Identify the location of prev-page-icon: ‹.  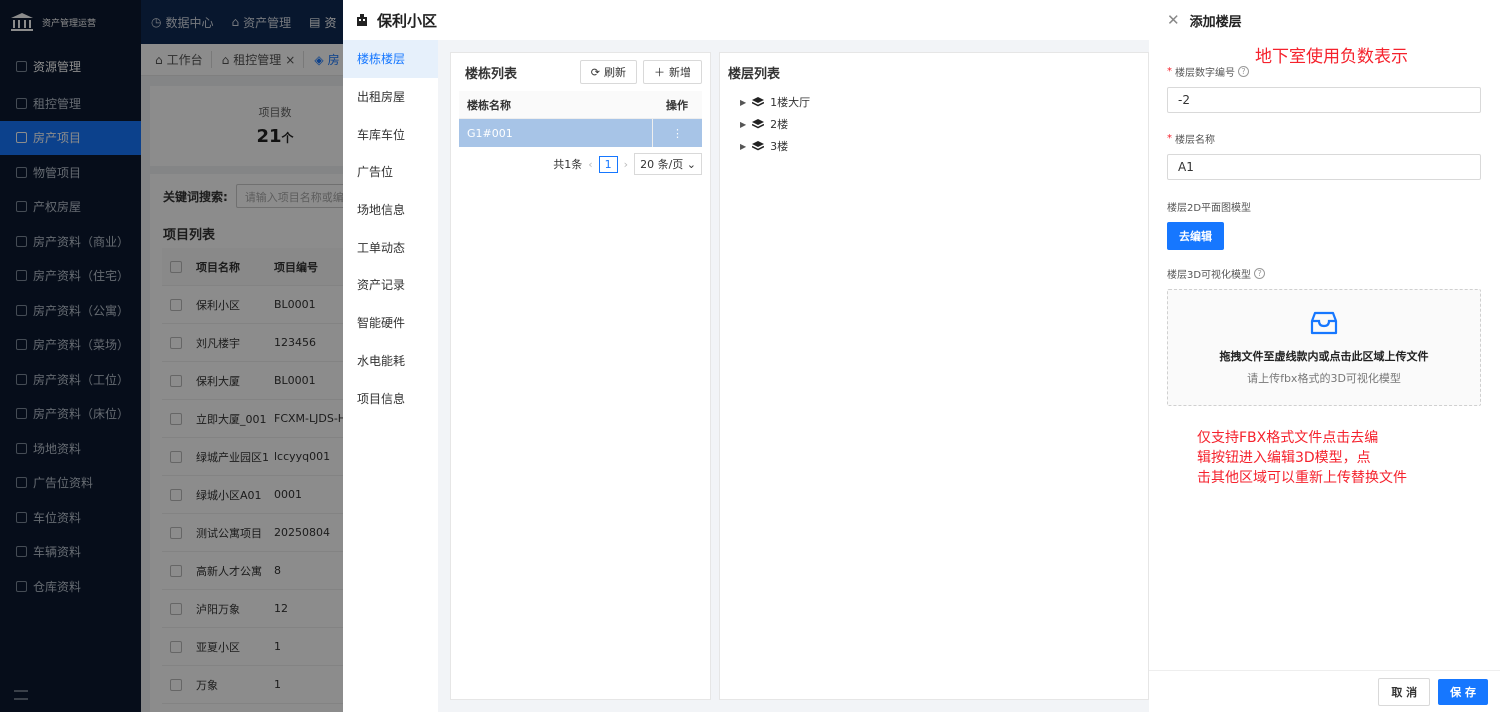
(590, 164).